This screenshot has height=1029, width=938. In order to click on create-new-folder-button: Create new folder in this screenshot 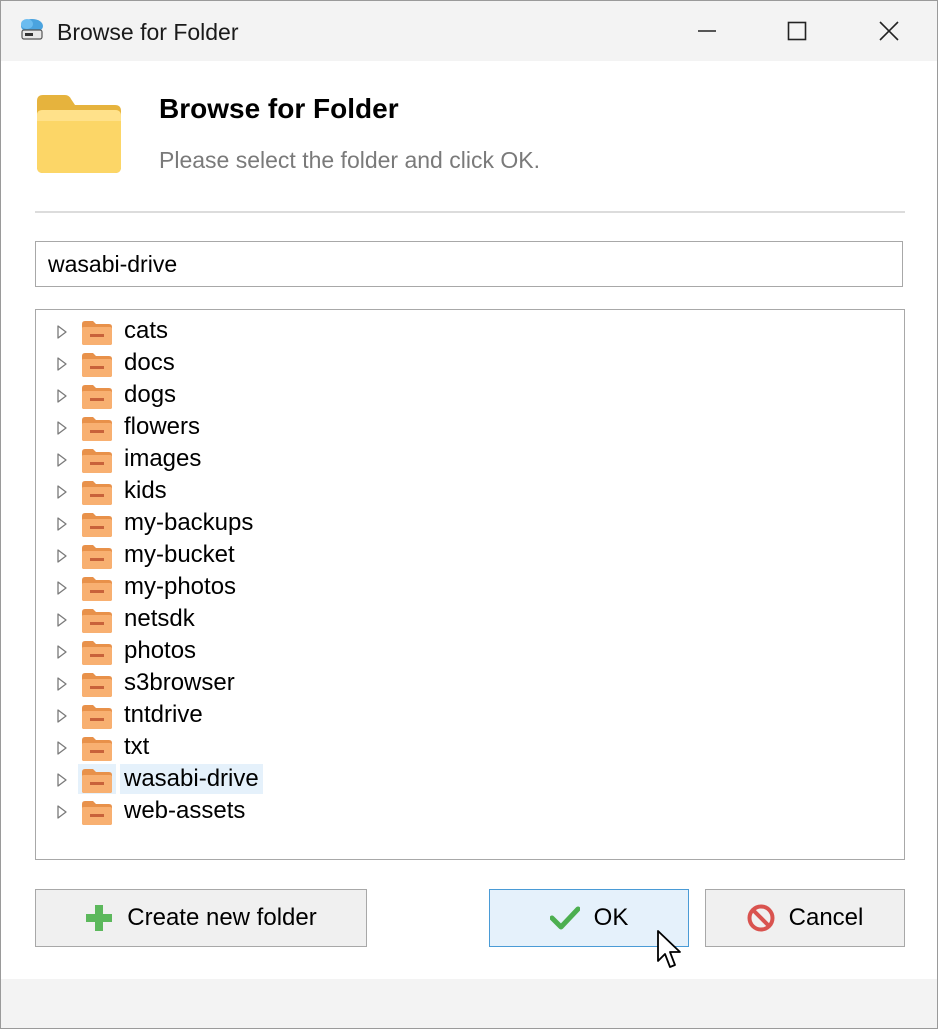, I will do `click(201, 918)`.